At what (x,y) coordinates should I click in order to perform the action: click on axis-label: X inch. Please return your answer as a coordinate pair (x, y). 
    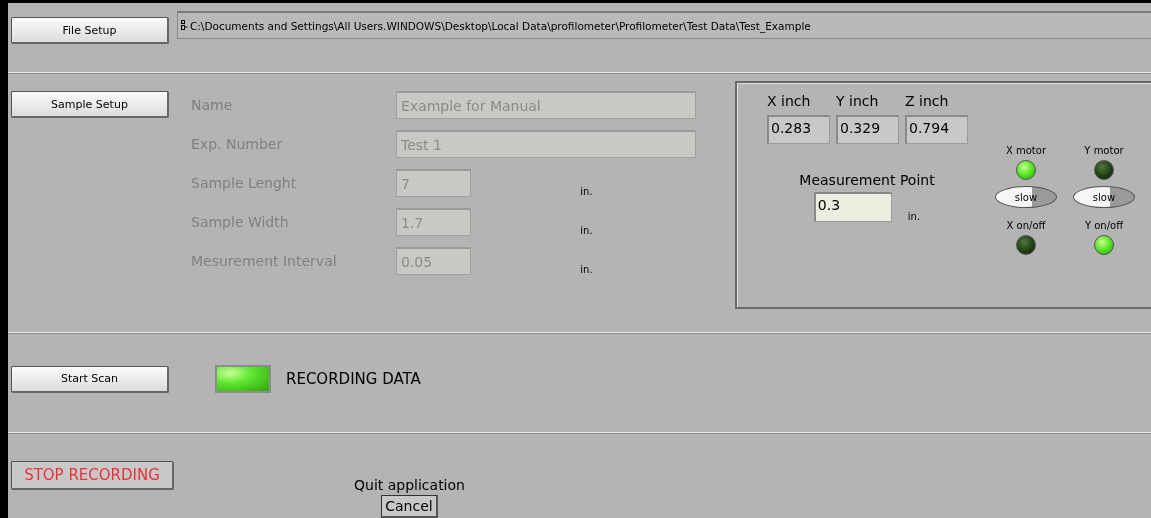
    Looking at the image, I should click on (789, 101).